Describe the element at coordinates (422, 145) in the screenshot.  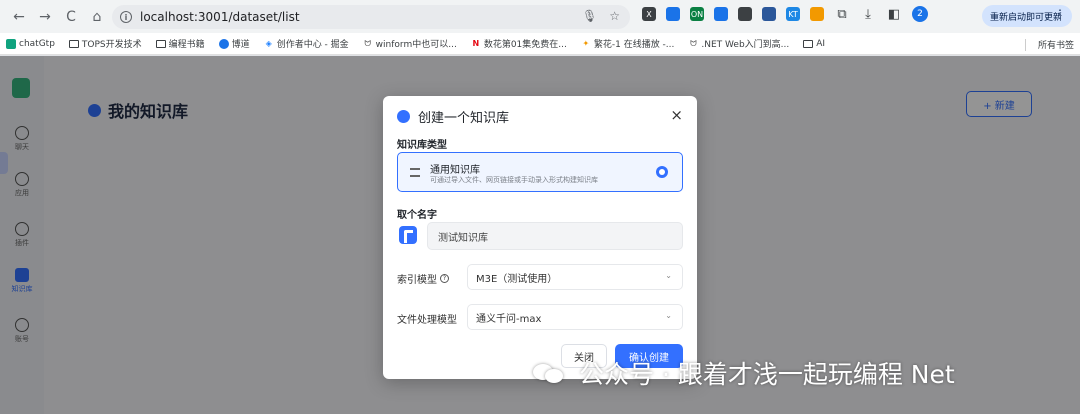
I see `type-section-label: 知识库类型` at that location.